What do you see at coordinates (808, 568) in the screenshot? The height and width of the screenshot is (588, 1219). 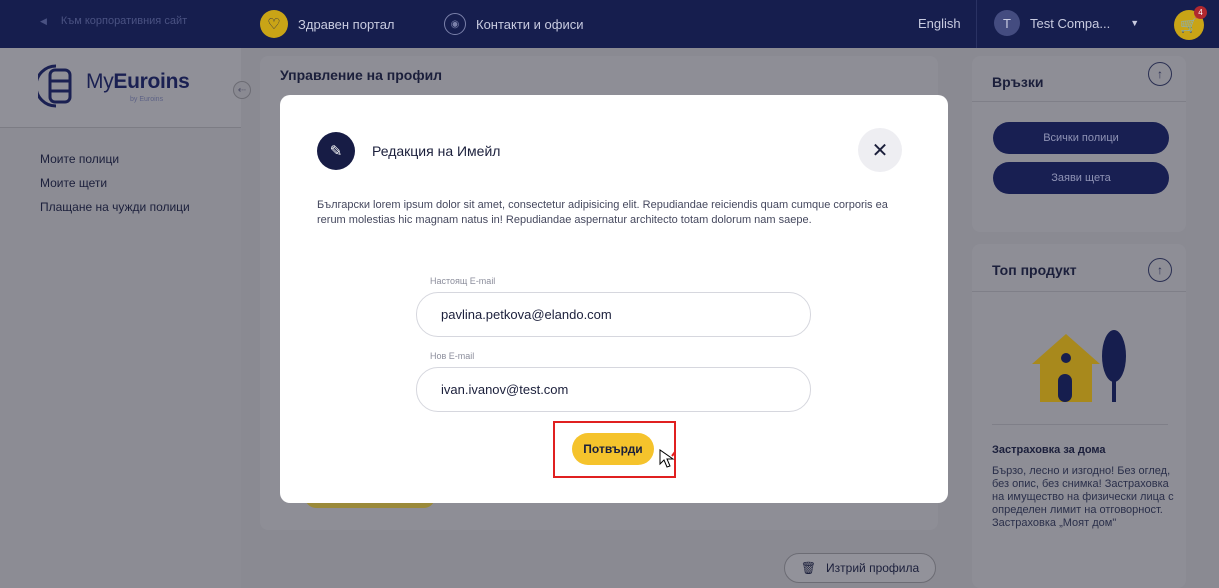 I see `trash-icon: 🗑` at bounding box center [808, 568].